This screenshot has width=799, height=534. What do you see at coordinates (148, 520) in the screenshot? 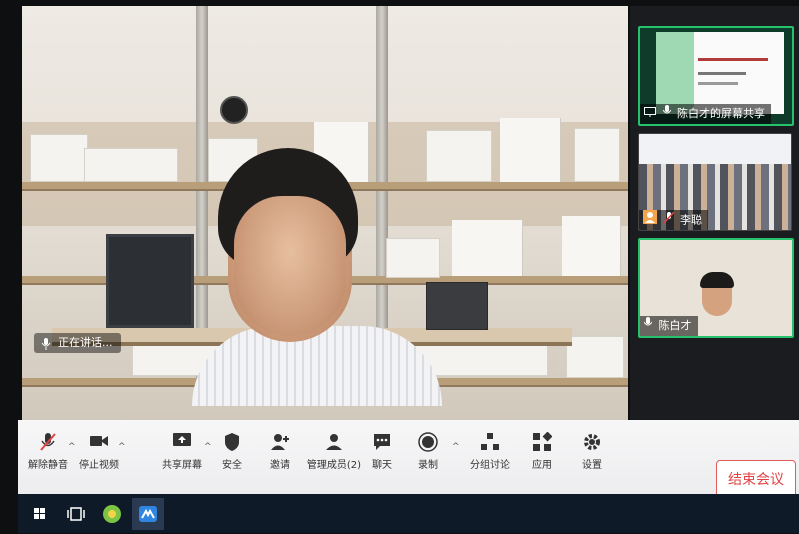
I see `meeting-app-icon` at bounding box center [148, 520].